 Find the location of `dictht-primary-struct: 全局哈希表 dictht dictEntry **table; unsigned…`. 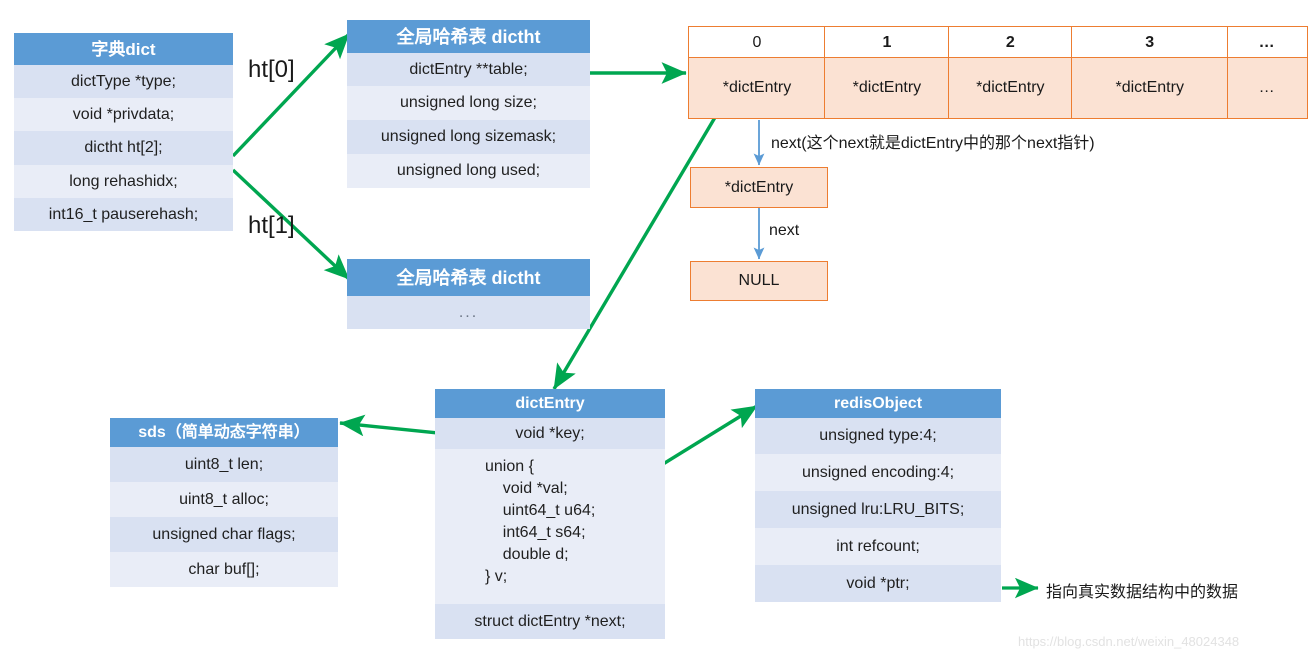

dictht-primary-struct: 全局哈希表 dictht dictEntry **table; unsigned… is located at coordinates (468, 104).